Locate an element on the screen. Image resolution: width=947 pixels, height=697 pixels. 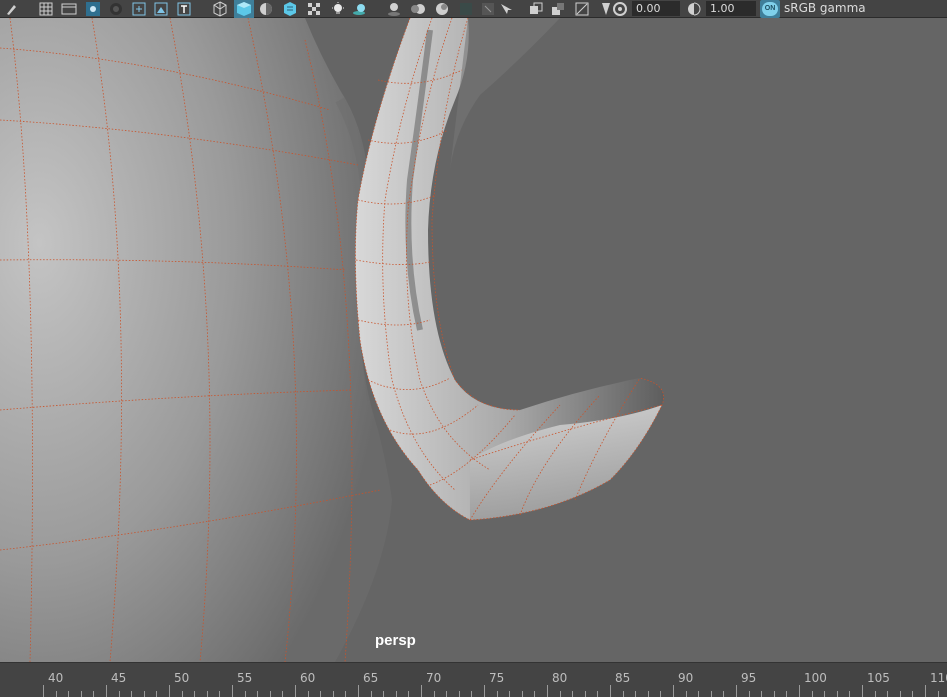
xray-joints-icon is located at coordinates (536, 9).